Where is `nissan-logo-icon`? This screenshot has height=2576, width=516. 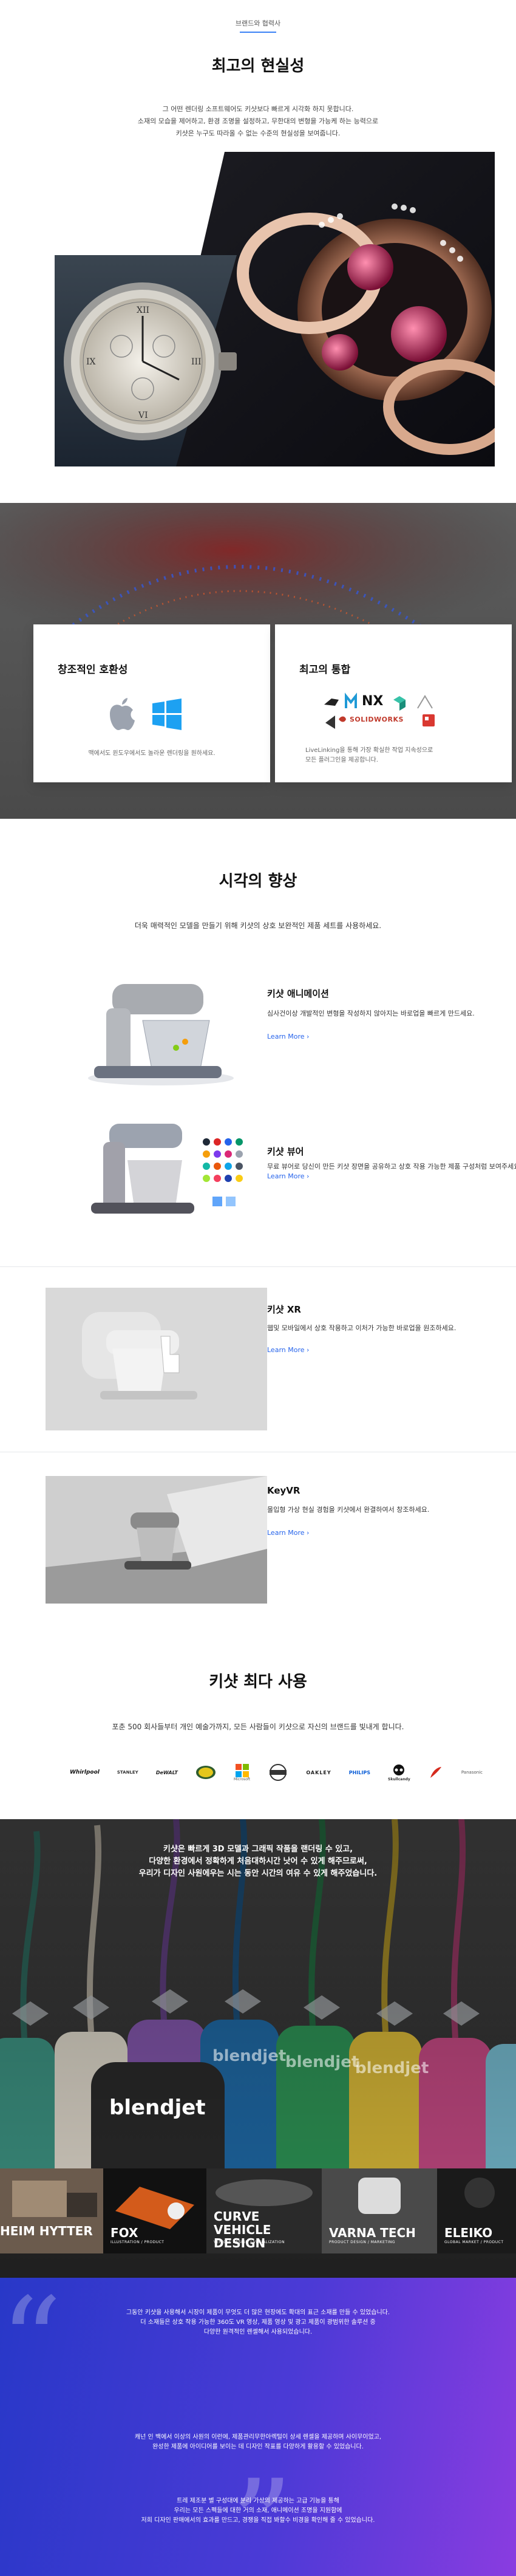
nissan-logo-icon is located at coordinates (278, 1772).